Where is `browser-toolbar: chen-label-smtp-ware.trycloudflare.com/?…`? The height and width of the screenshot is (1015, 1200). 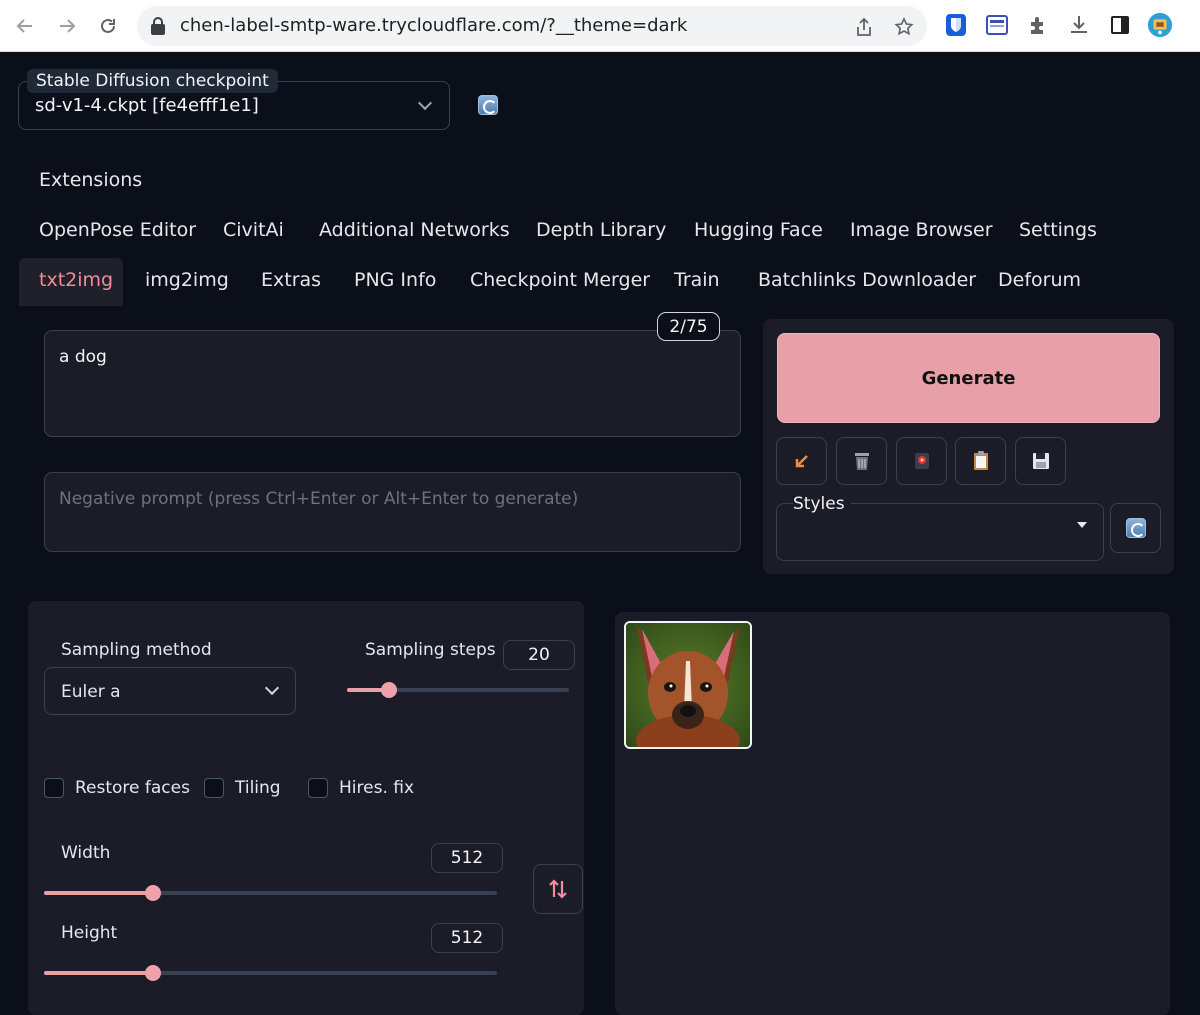 browser-toolbar: chen-label-smtp-ware.trycloudflare.com/?… is located at coordinates (600, 26).